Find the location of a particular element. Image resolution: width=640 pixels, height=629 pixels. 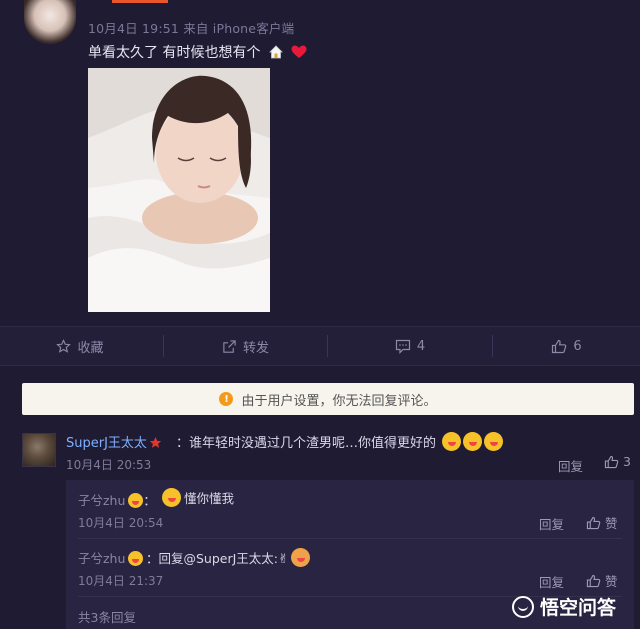

like-count: 6 is located at coordinates (577, 346).